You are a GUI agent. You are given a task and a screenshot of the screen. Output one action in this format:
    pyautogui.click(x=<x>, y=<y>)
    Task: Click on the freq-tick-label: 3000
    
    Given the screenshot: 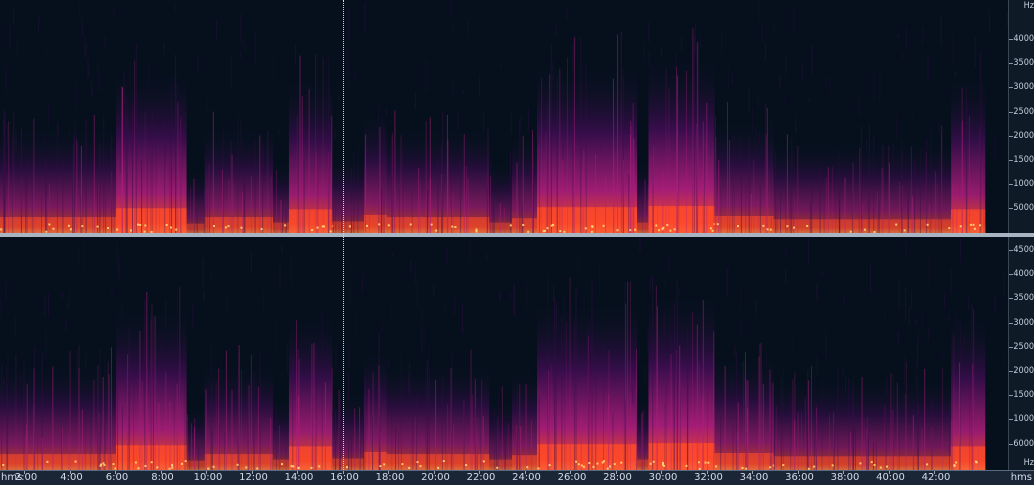 What is the action you would take?
    pyautogui.click(x=1023, y=87)
    